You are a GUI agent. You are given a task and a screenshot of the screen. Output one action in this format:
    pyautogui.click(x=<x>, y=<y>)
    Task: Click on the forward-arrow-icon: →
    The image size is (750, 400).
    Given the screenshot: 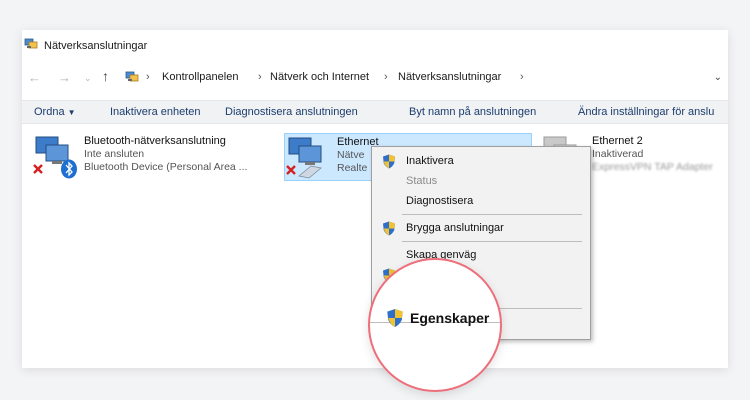 What is the action you would take?
    pyautogui.click(x=64, y=77)
    